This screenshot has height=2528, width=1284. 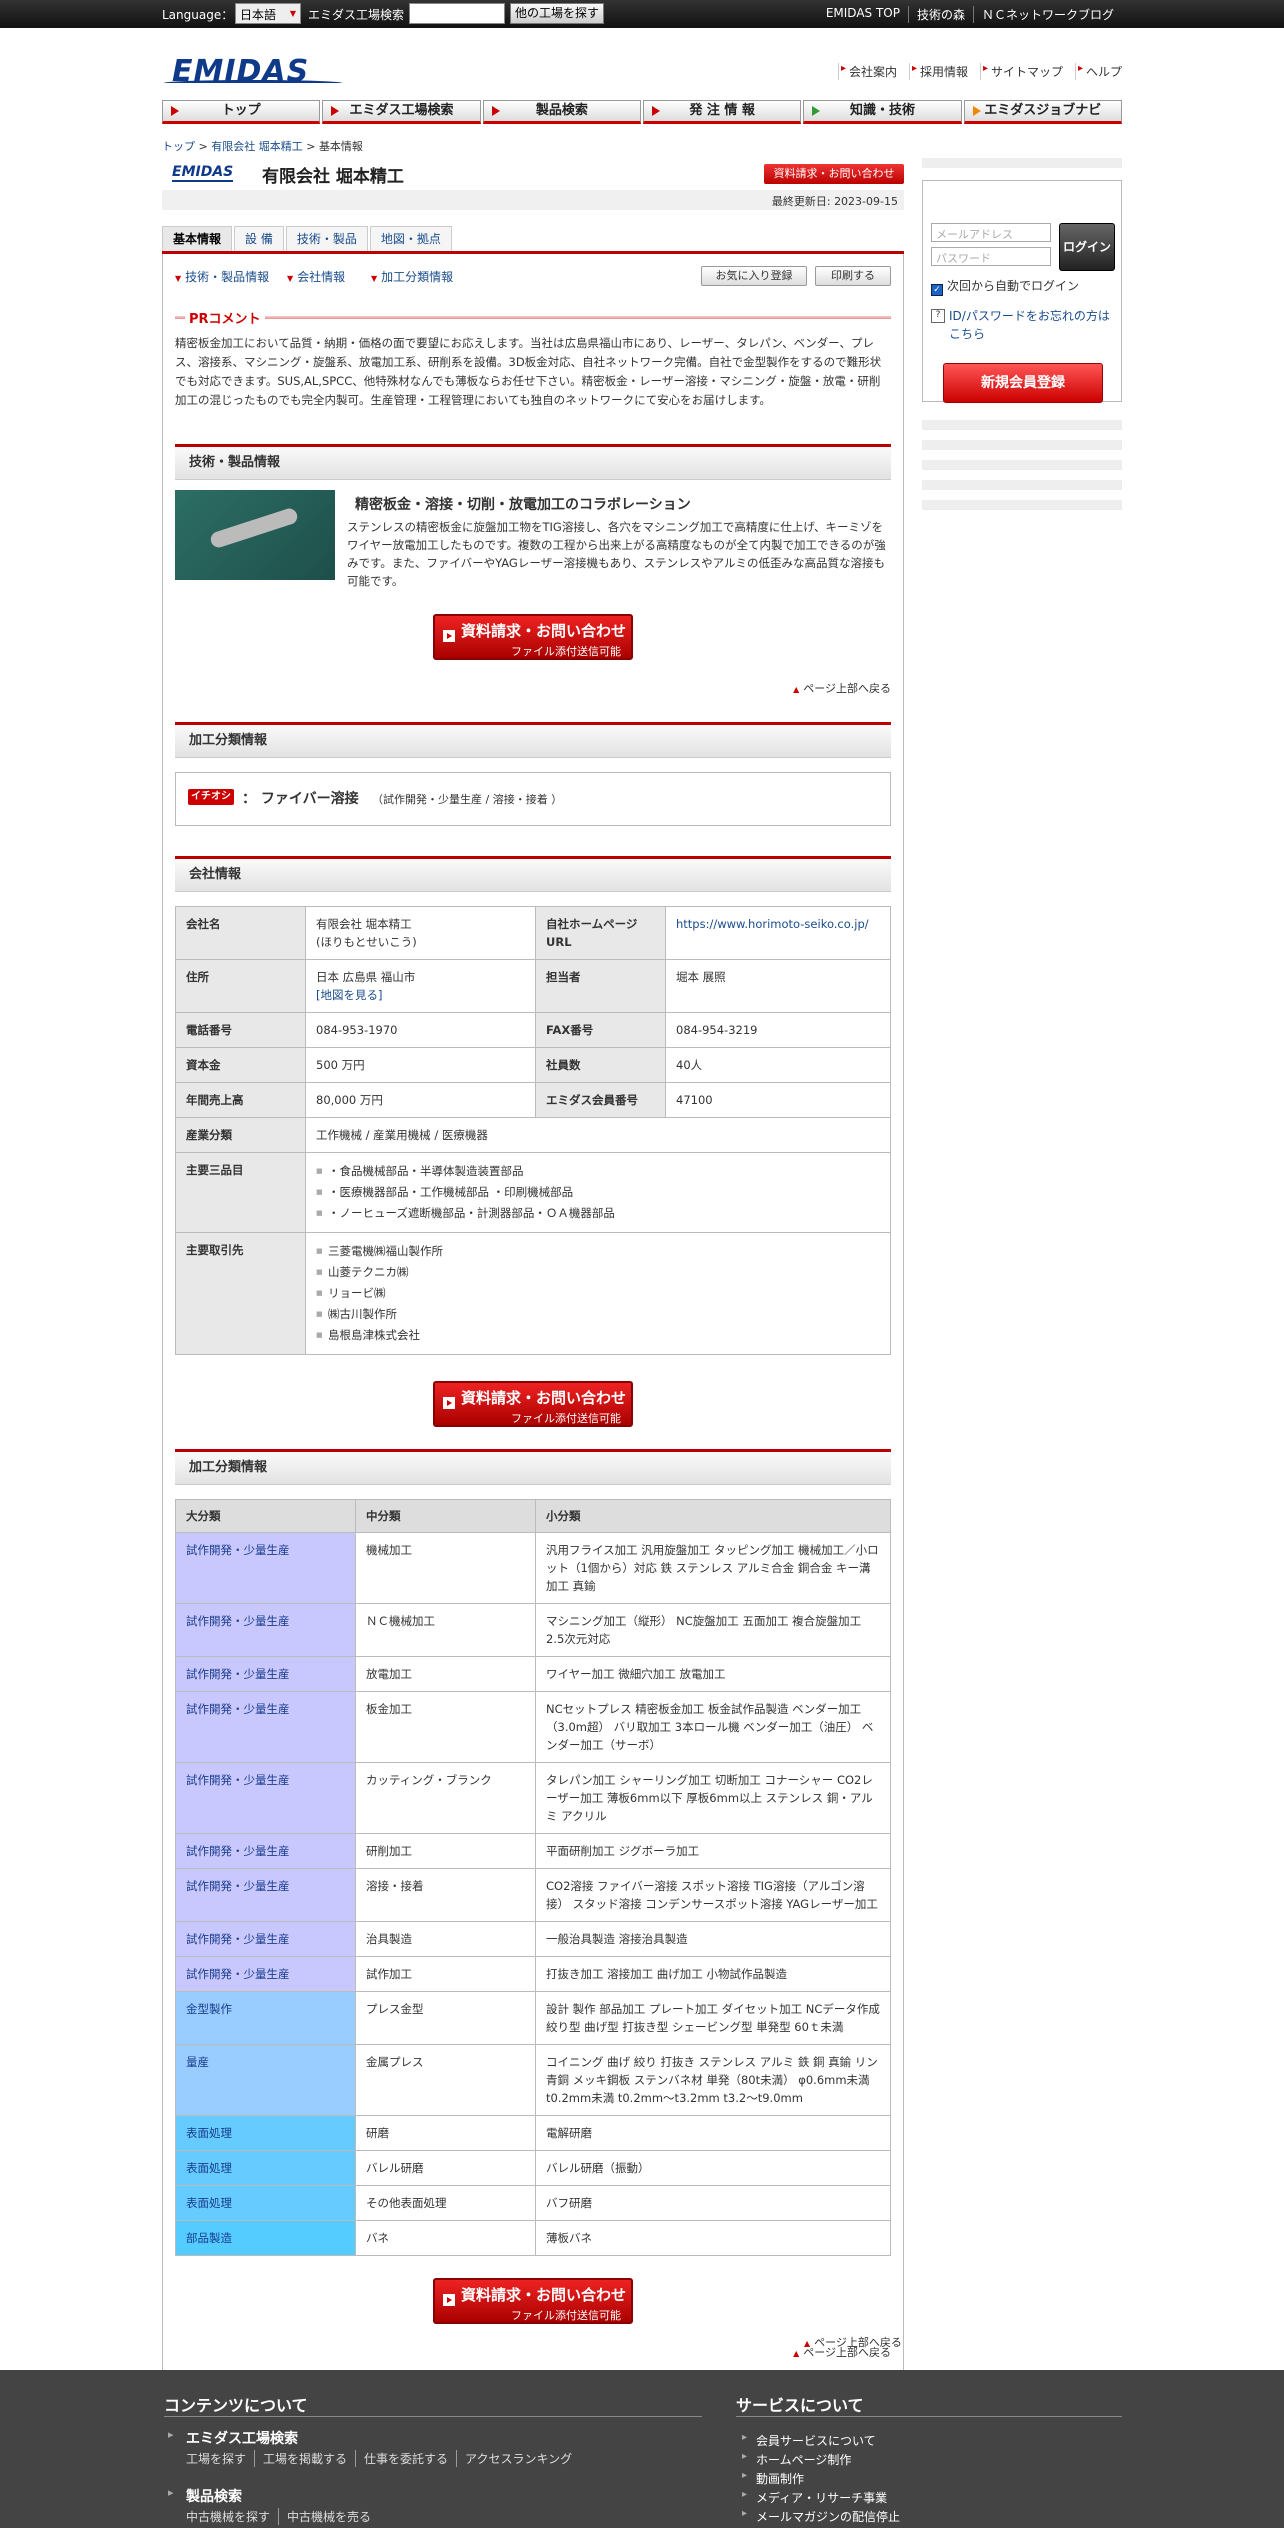 I want to click on emidas-top-link: EMIDAS TOP, so click(x=863, y=14).